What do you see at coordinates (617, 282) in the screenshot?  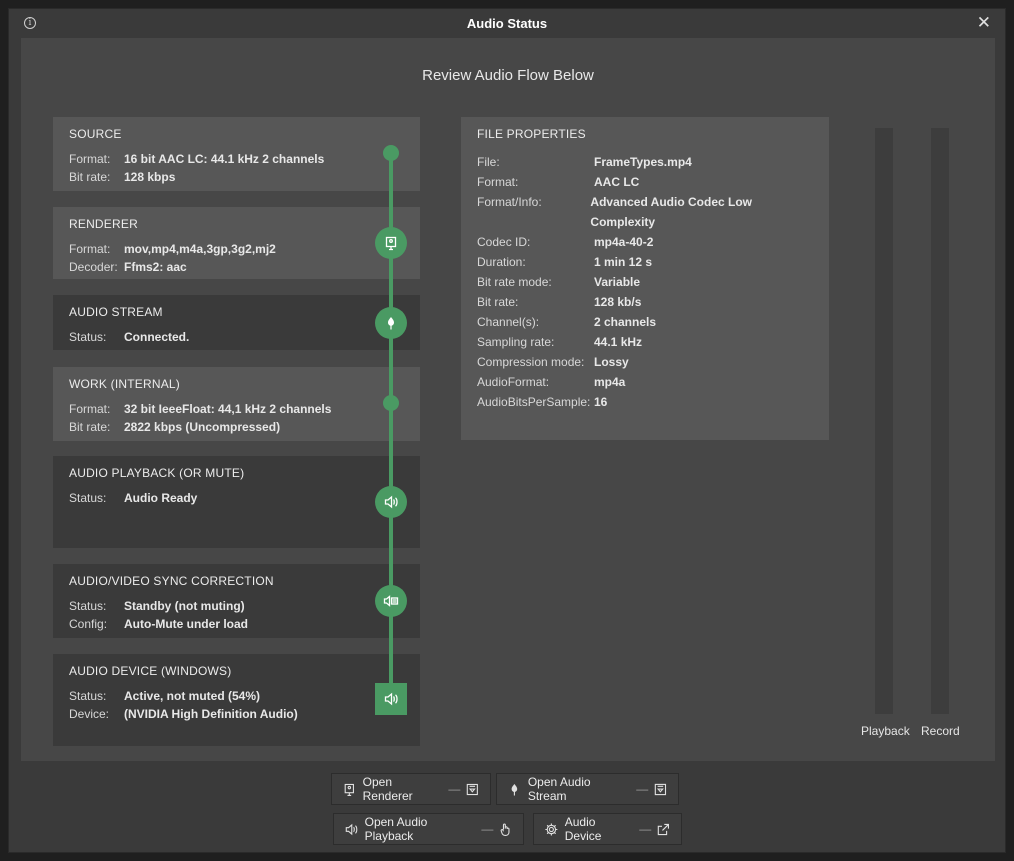 I see `property-value: Variable` at bounding box center [617, 282].